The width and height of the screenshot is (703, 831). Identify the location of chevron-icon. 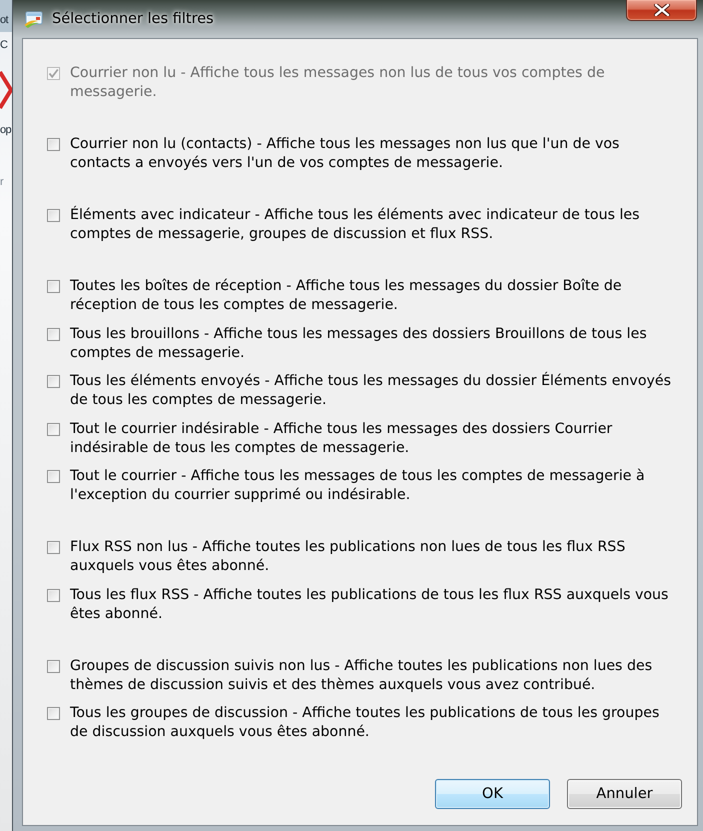
(6, 90).